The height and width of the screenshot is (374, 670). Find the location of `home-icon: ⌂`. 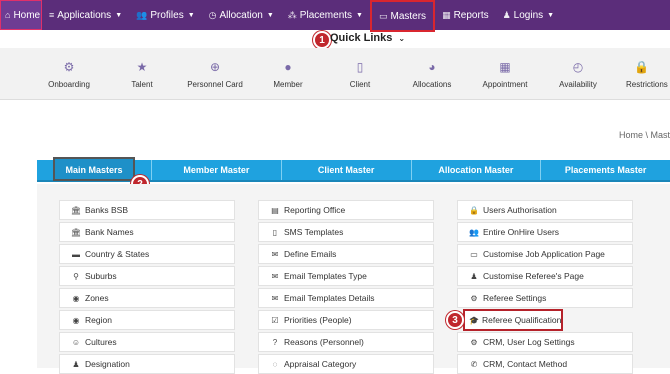

home-icon: ⌂ is located at coordinates (8, 15).